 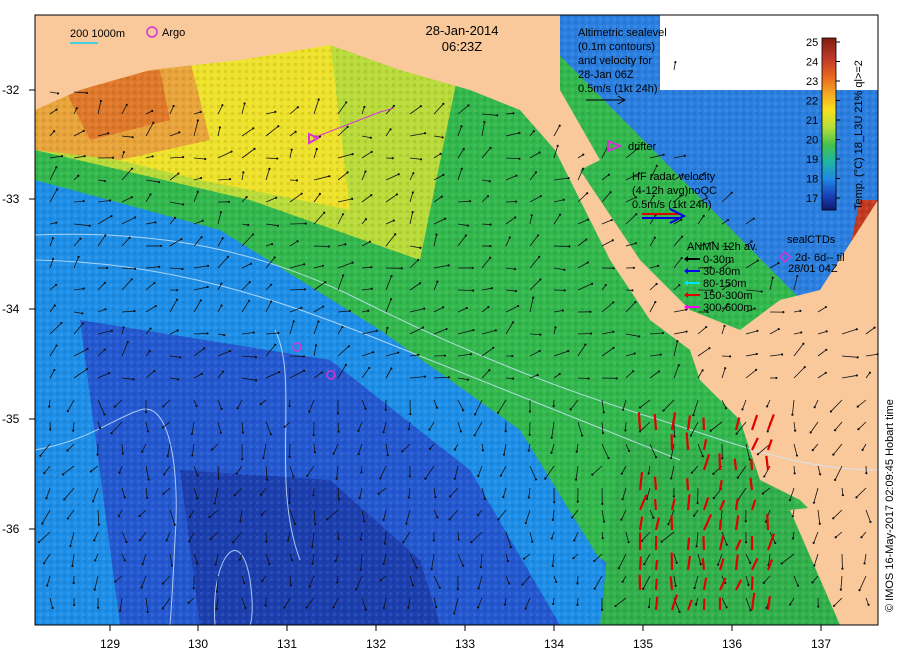 What do you see at coordinates (821, 644) in the screenshot?
I see `x-tick-label: 137` at bounding box center [821, 644].